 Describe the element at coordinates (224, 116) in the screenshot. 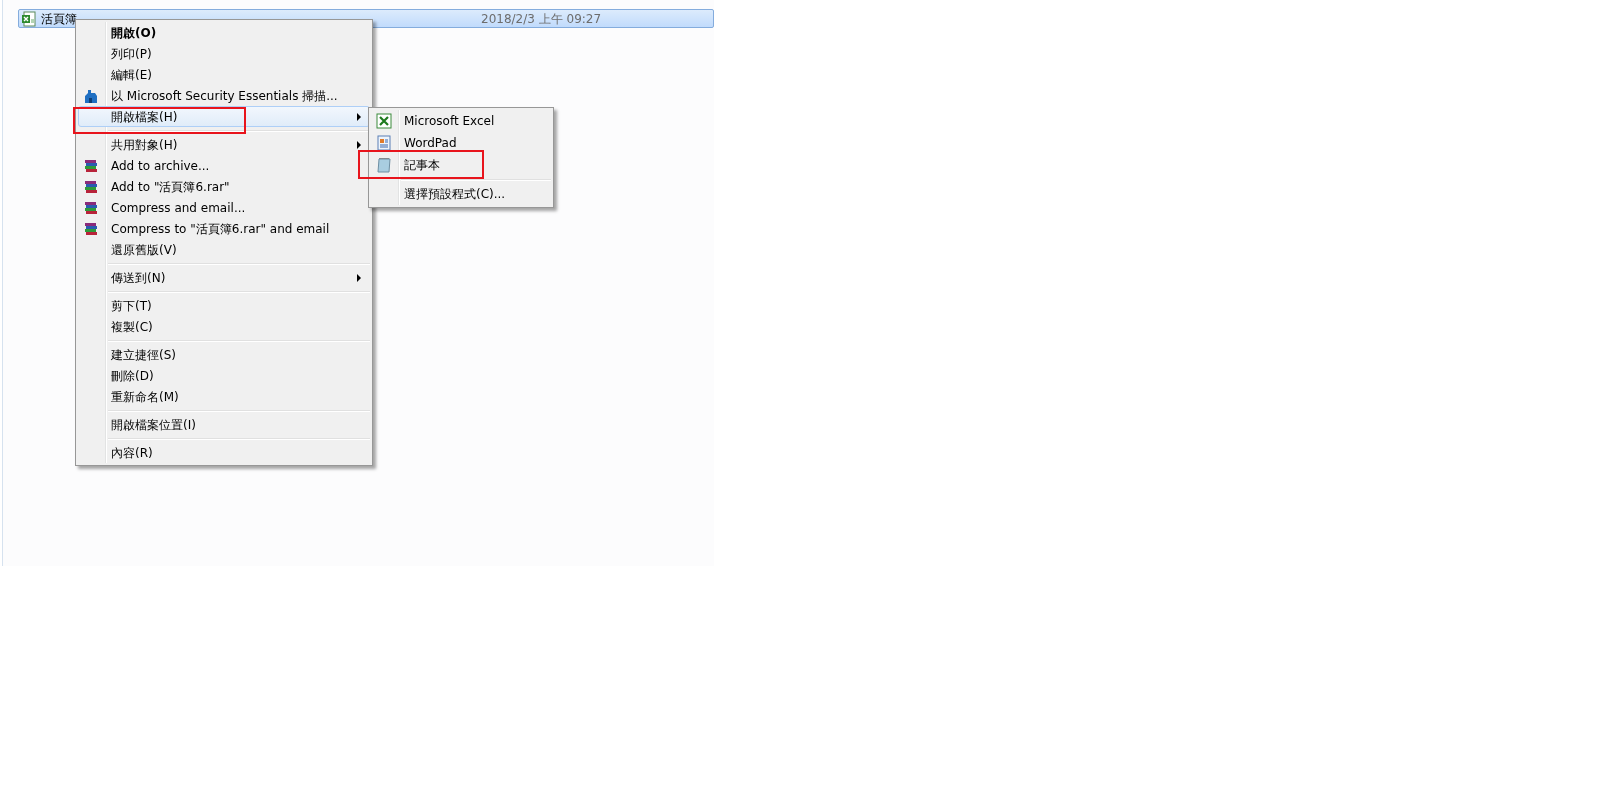

I see `menu-item: 開啟檔案(H)` at that location.